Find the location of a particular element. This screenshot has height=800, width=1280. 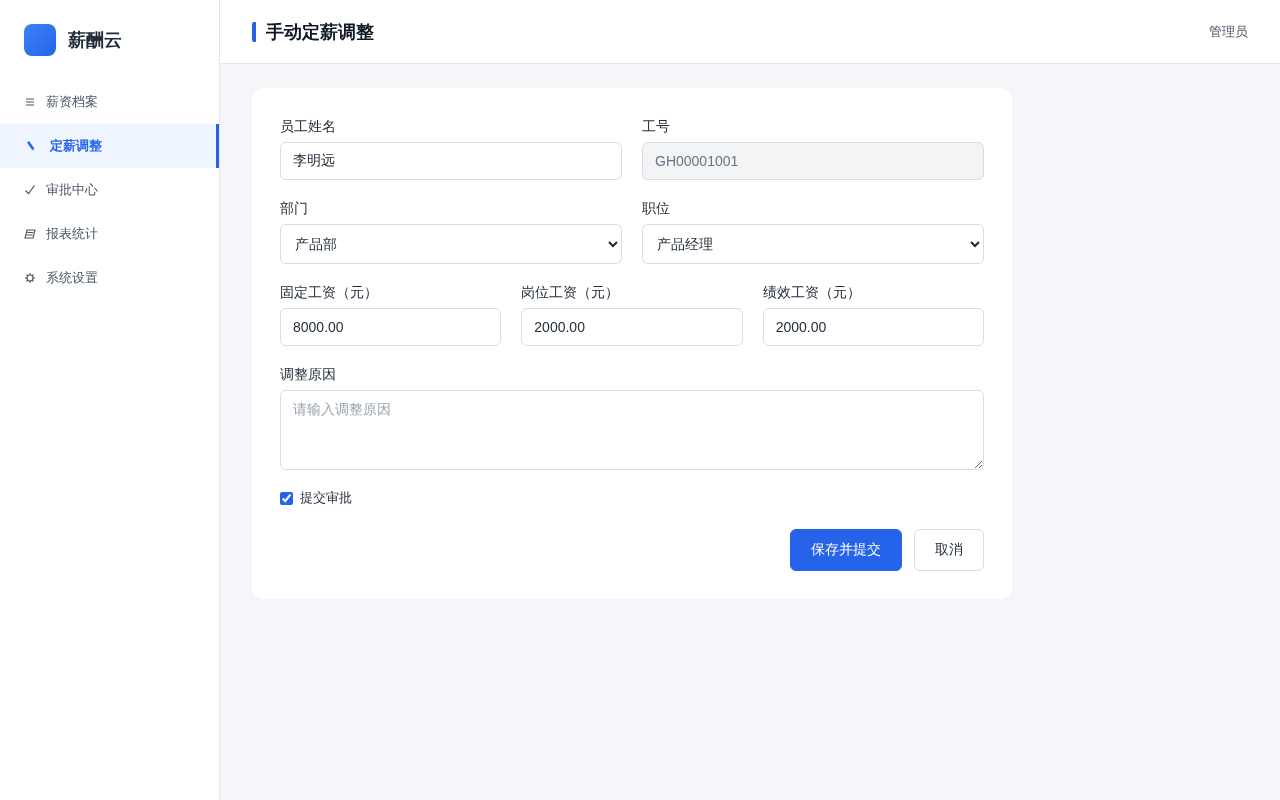

field-label: 绩效工资（元） is located at coordinates (811, 292).